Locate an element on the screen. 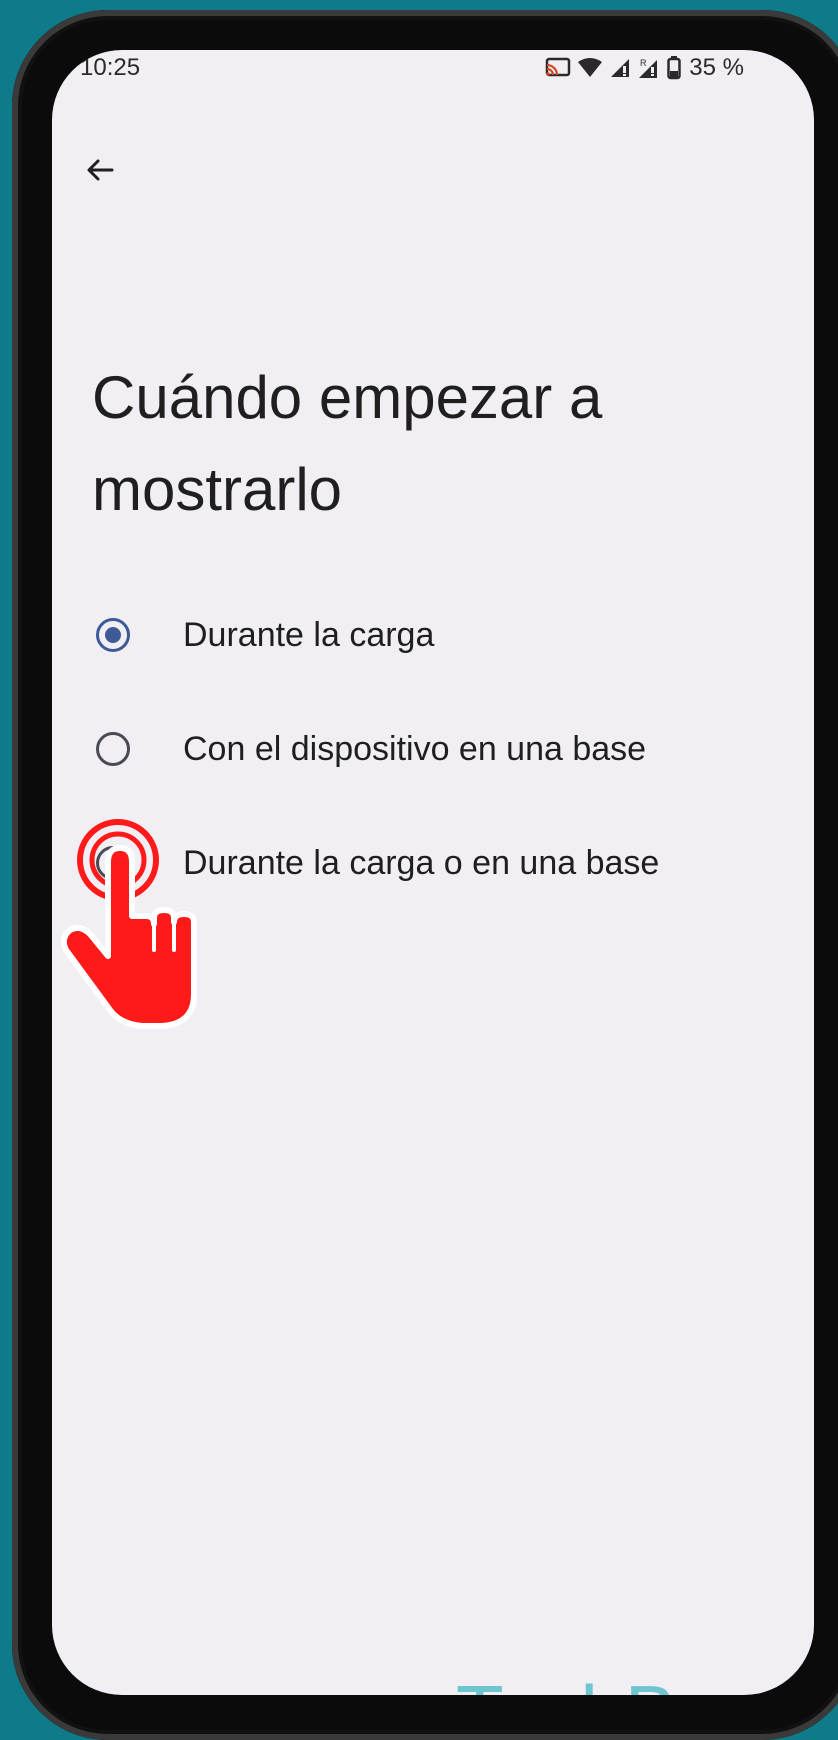 Image resolution: width=838 pixels, height=1740 pixels. signal-icon is located at coordinates (620, 68).